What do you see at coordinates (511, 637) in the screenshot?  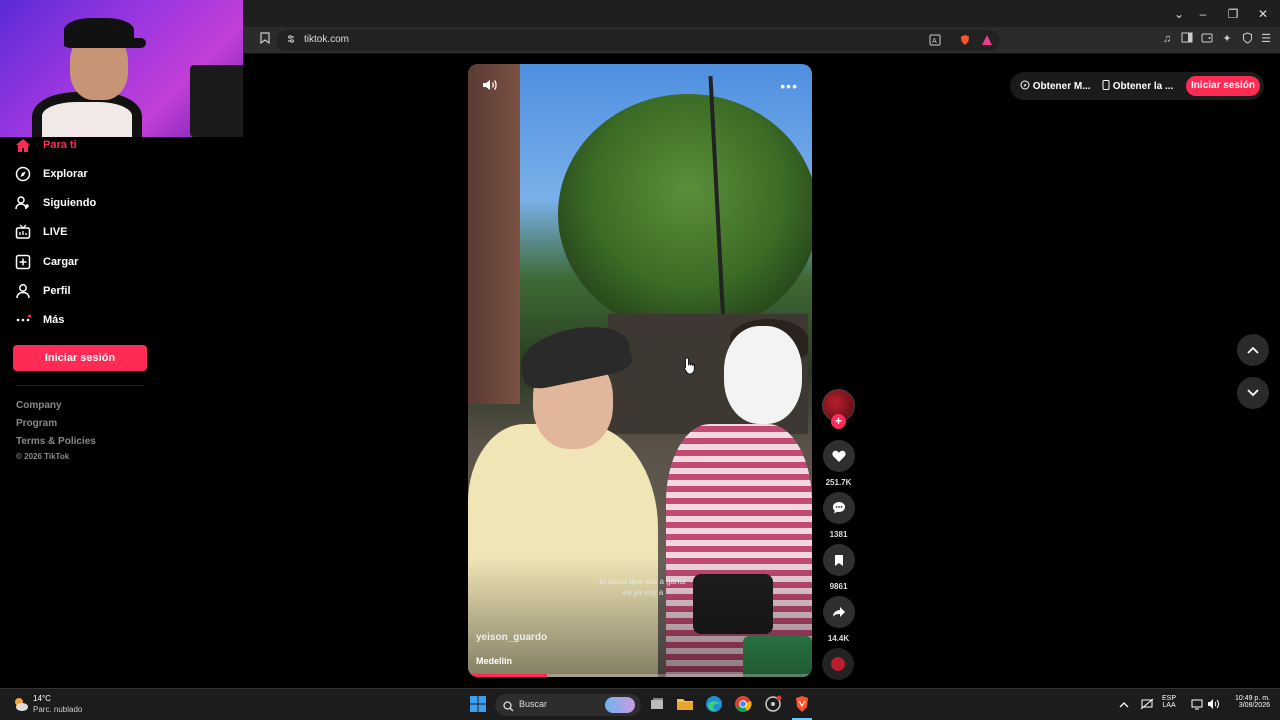 I see `video-author-username: yeison_guardo` at bounding box center [511, 637].